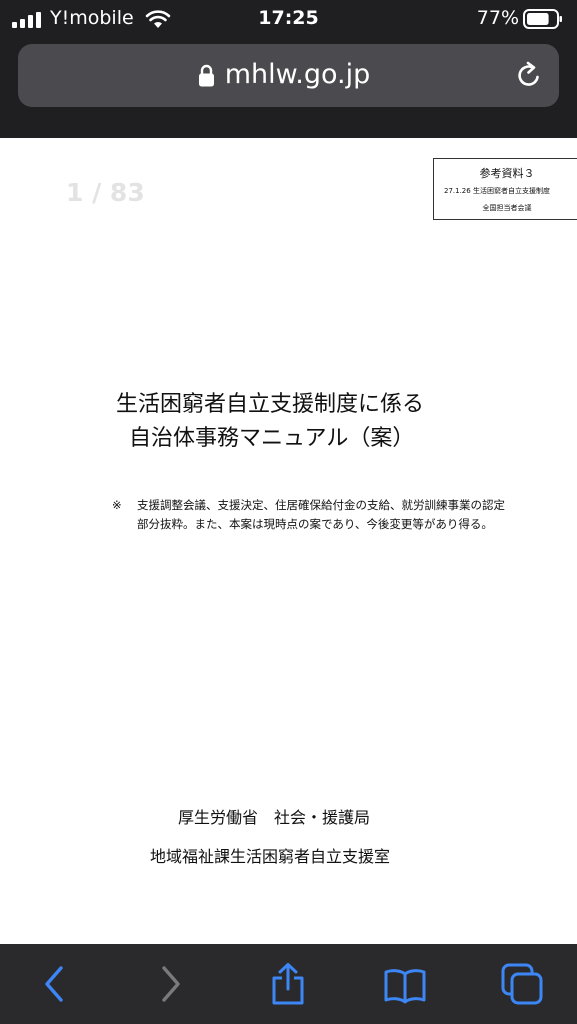  I want to click on address-bar: mhlw.go.jp, so click(288, 75).